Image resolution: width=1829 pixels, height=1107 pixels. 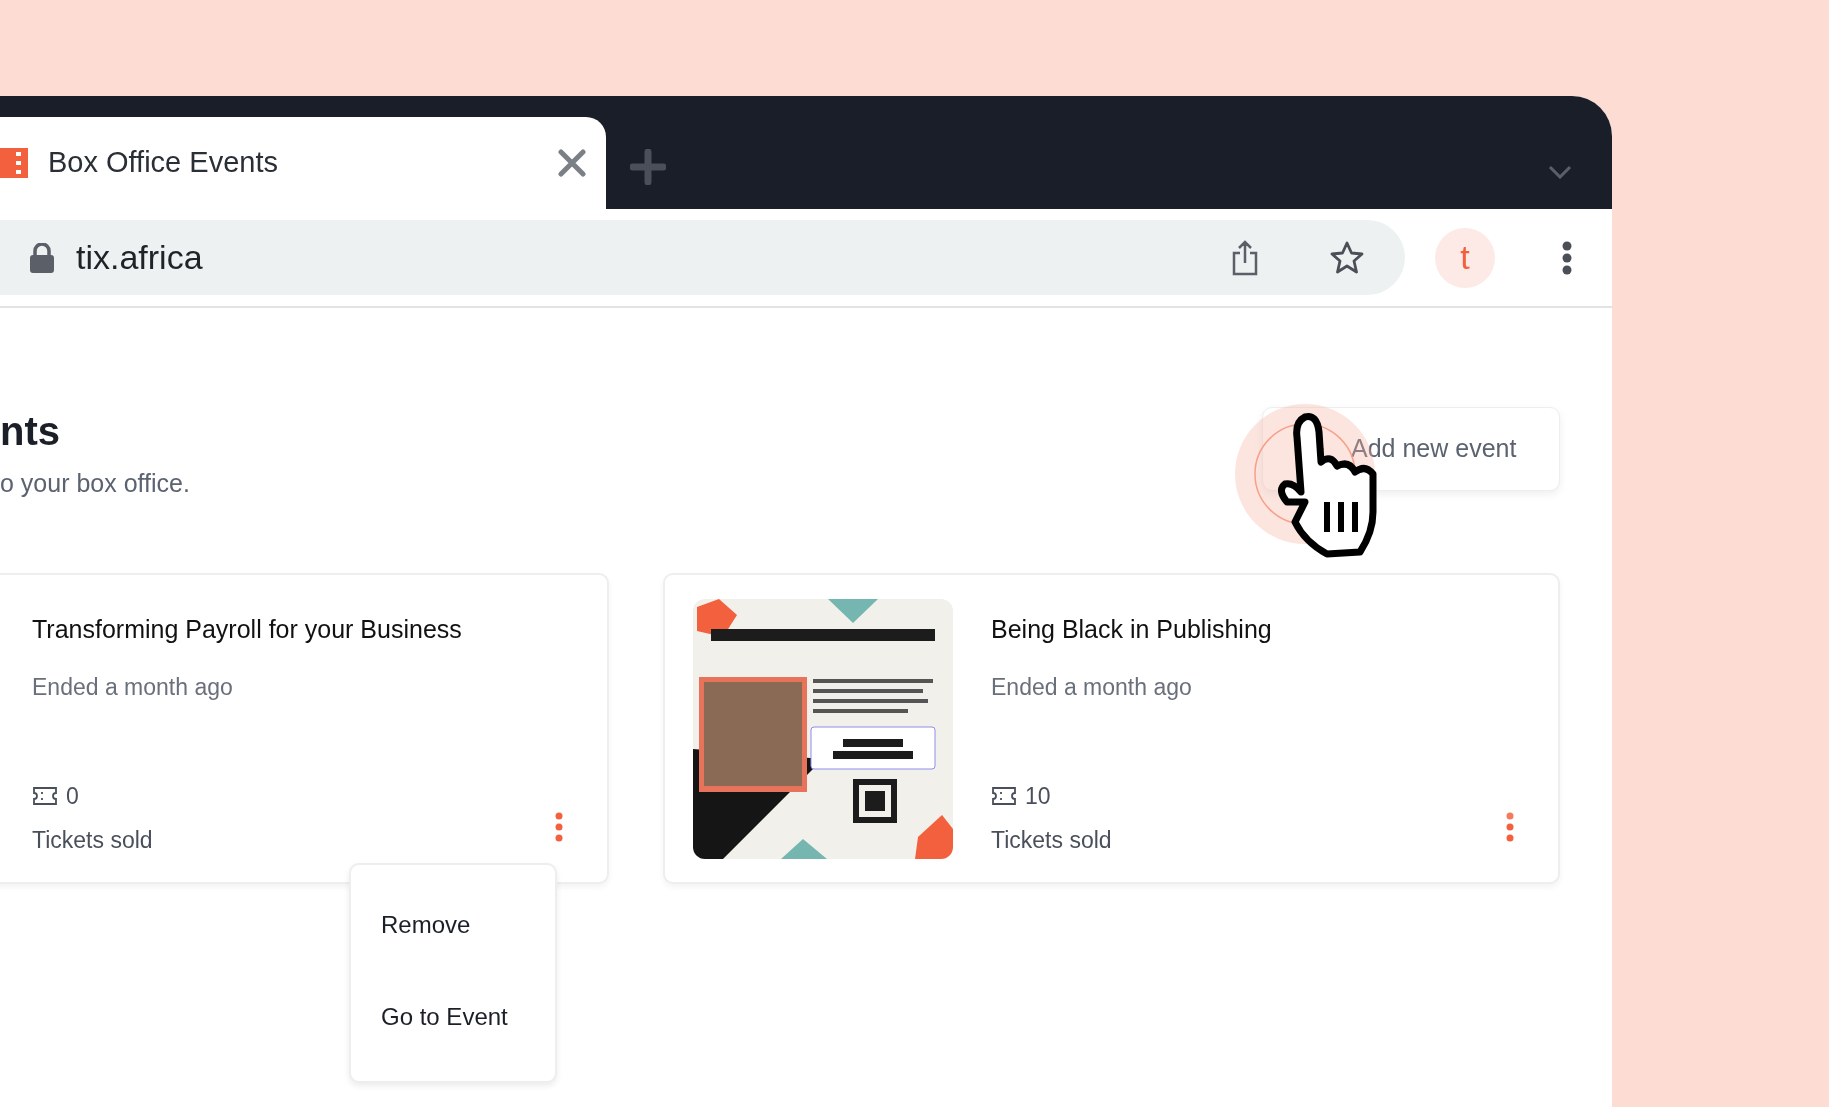 I want to click on share-icon, so click(x=1245, y=257).